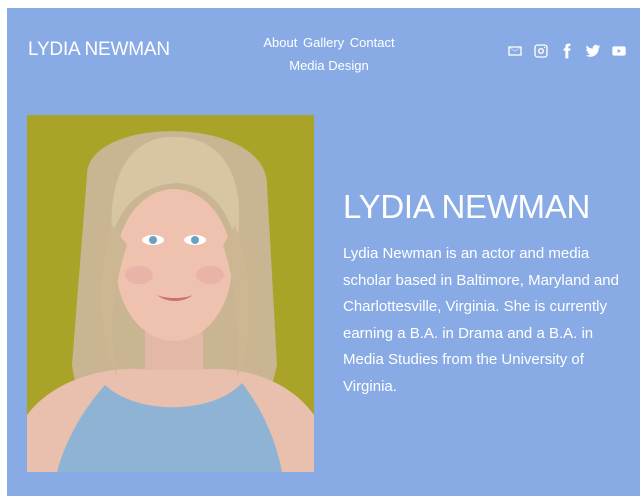 Image resolution: width=642 pixels, height=499 pixels. I want to click on main-nav: About Gallery Contact Media Design, so click(329, 54).